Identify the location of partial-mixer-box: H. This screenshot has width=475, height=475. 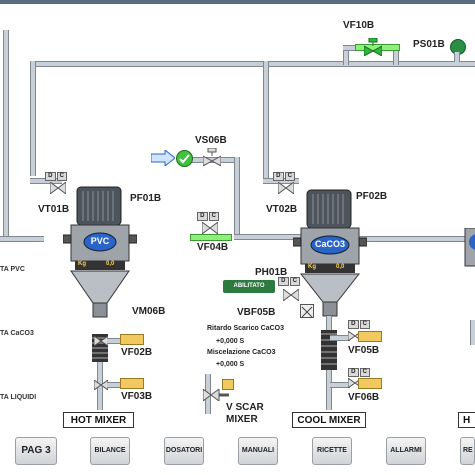
(466, 420).